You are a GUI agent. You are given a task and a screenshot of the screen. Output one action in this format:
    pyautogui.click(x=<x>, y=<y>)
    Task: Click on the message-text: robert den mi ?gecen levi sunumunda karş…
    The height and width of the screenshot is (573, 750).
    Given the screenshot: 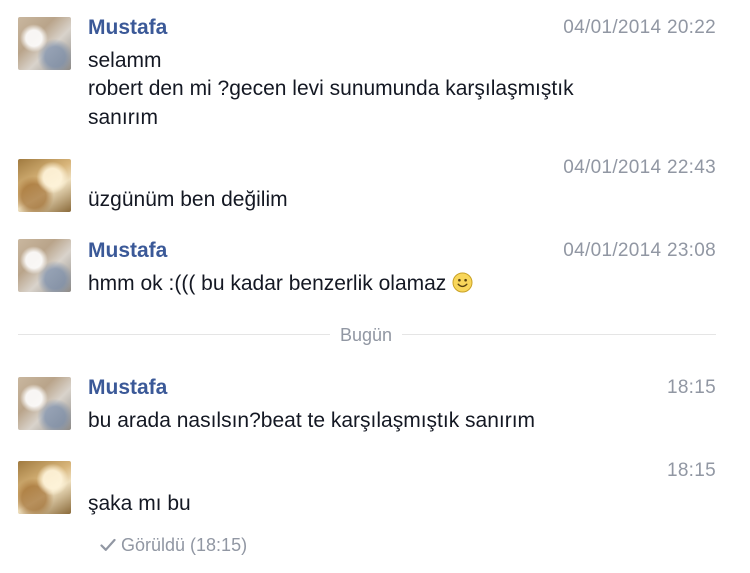 What is the action you would take?
    pyautogui.click(x=331, y=88)
    